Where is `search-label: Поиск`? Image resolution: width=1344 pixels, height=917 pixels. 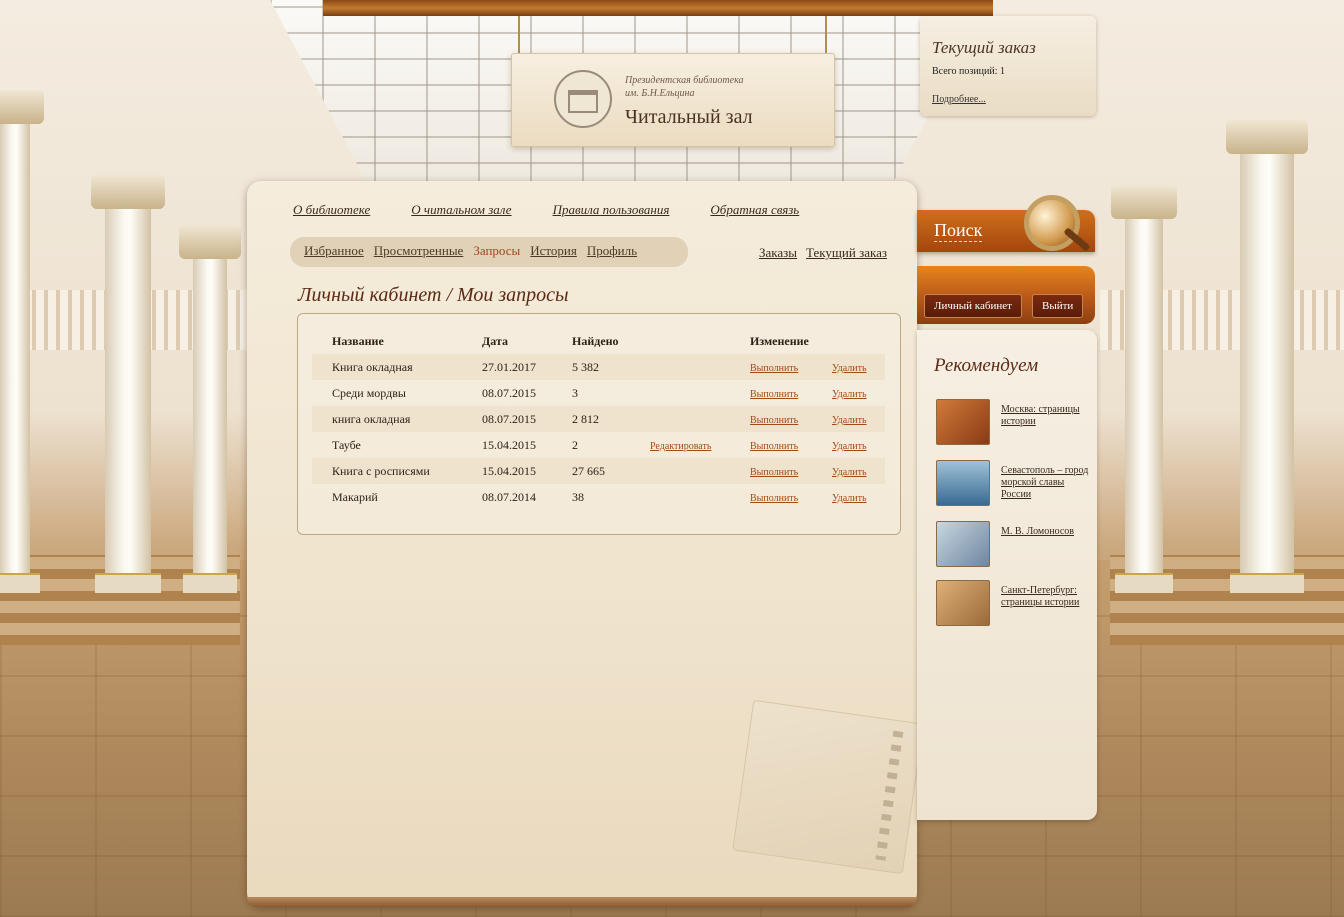 search-label: Поиск is located at coordinates (958, 231).